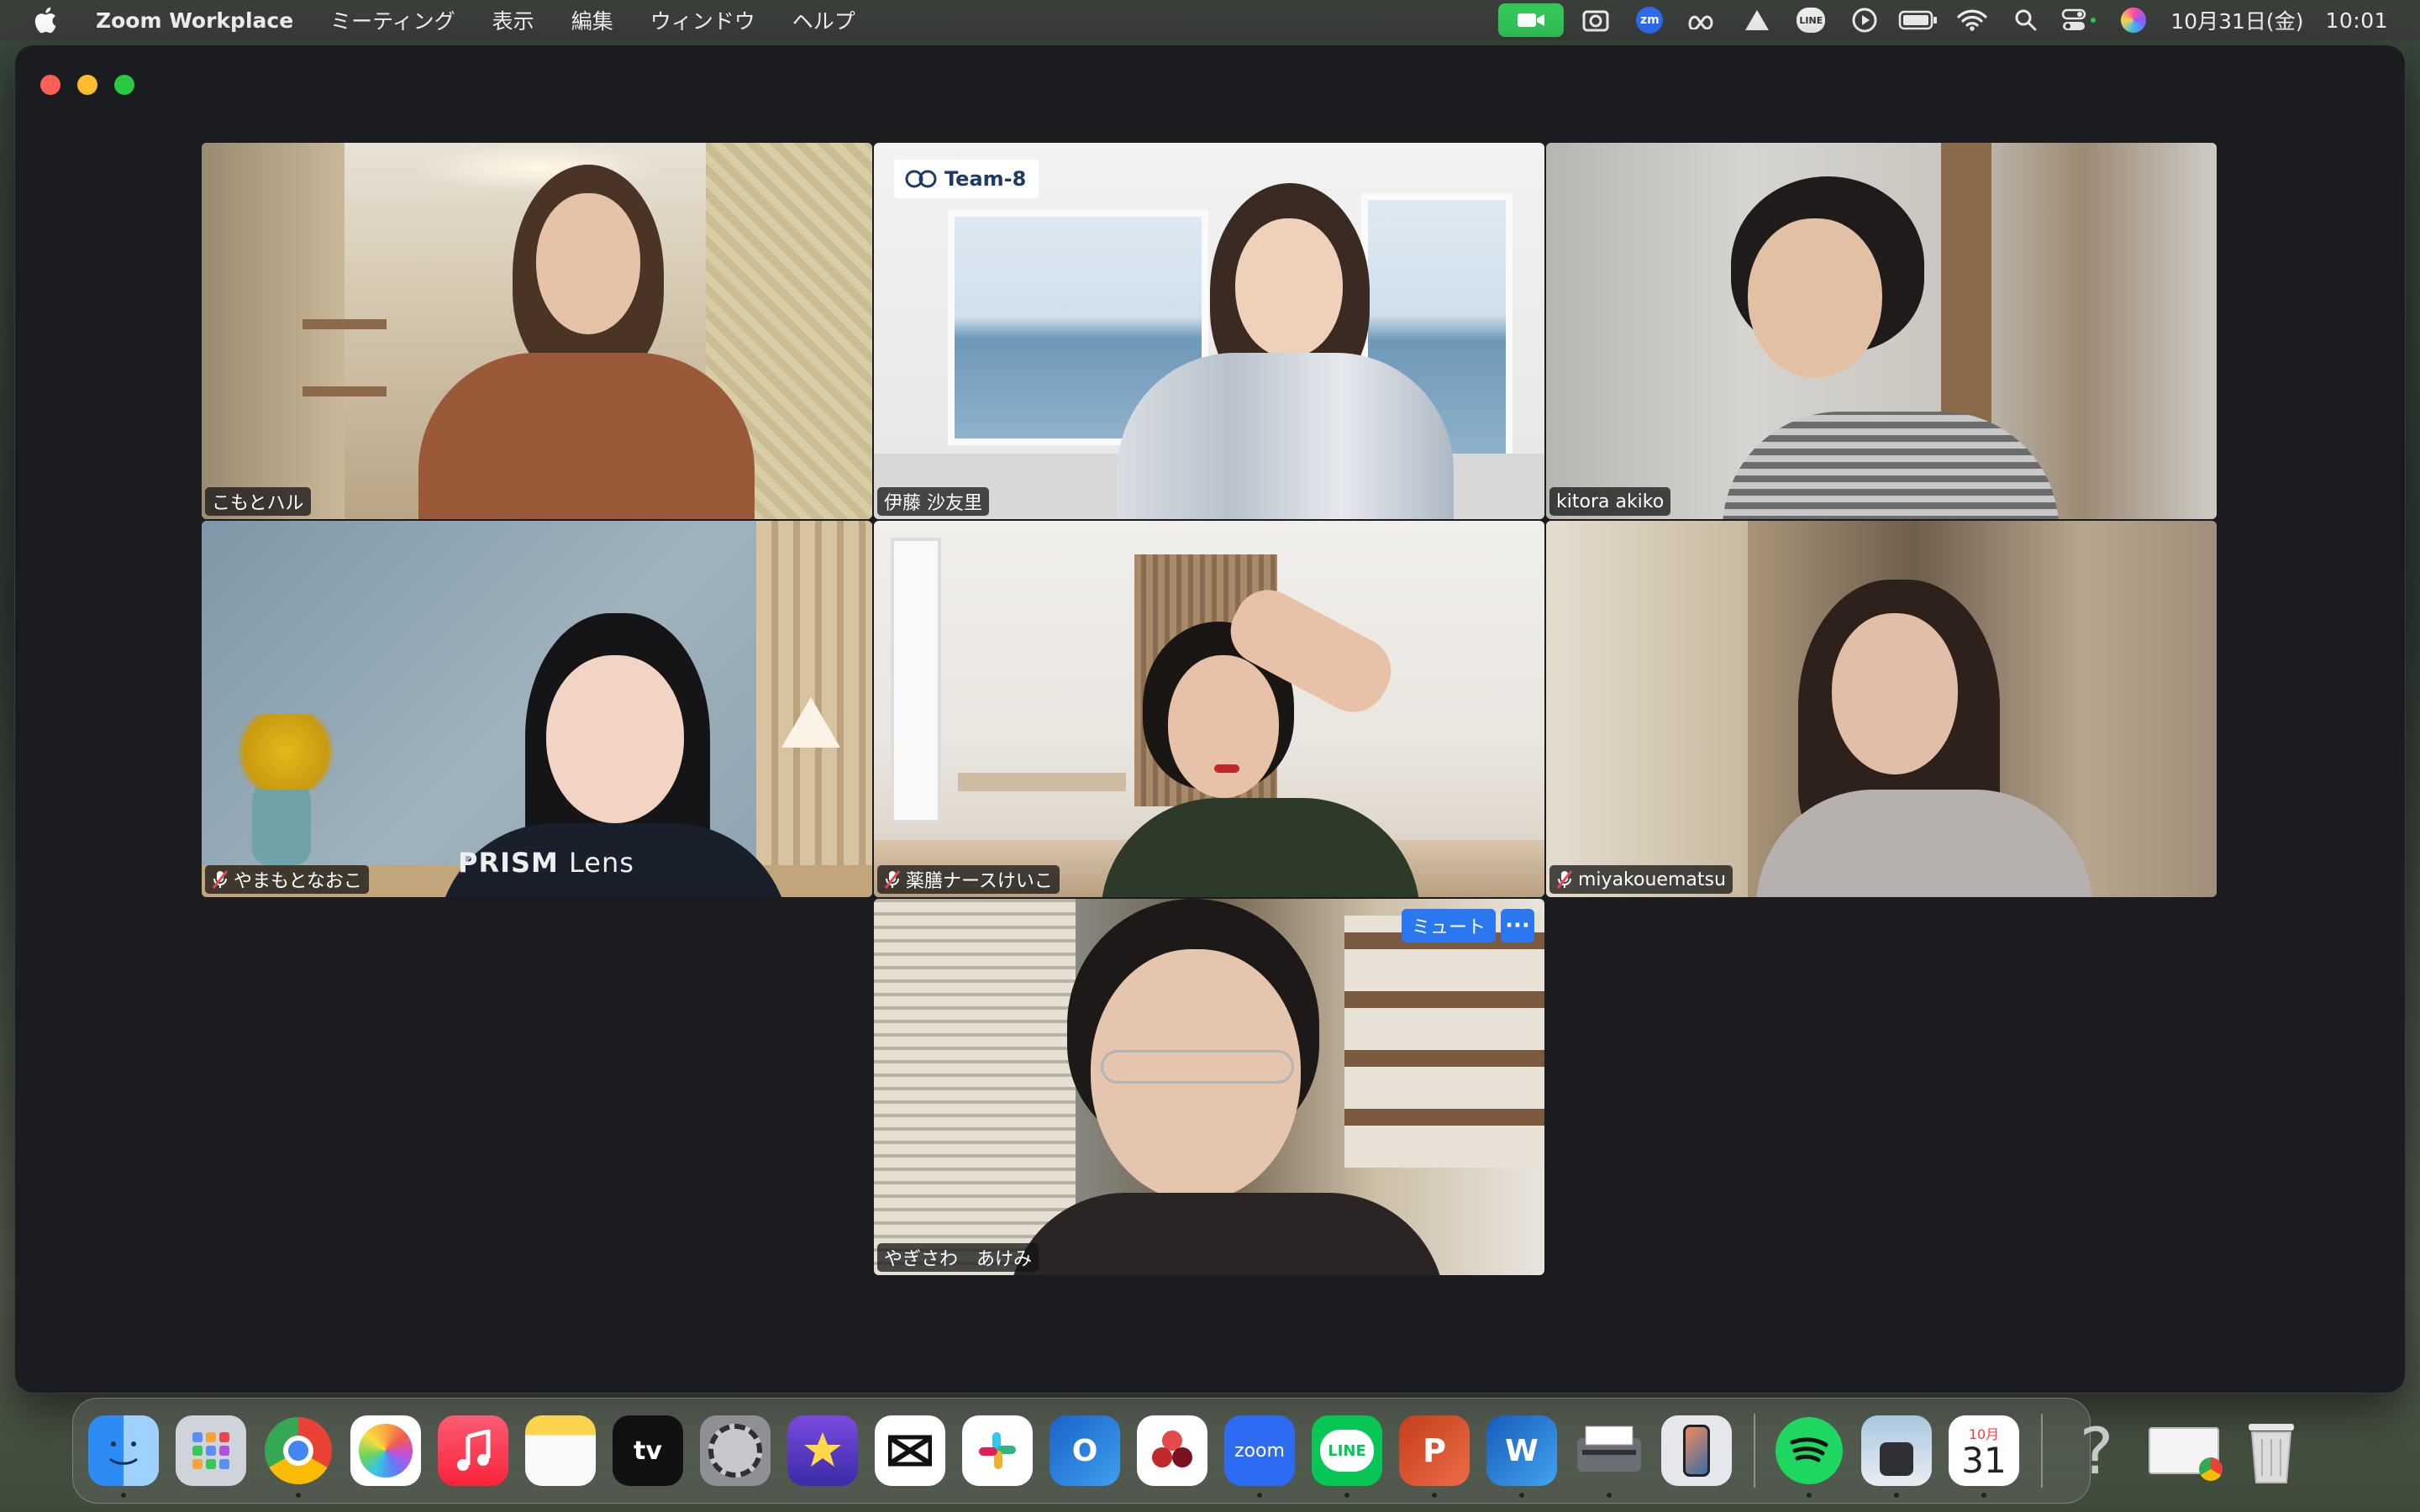 The width and height of the screenshot is (2420, 1512). What do you see at coordinates (823, 1450) in the screenshot?
I see `imovie-icon` at bounding box center [823, 1450].